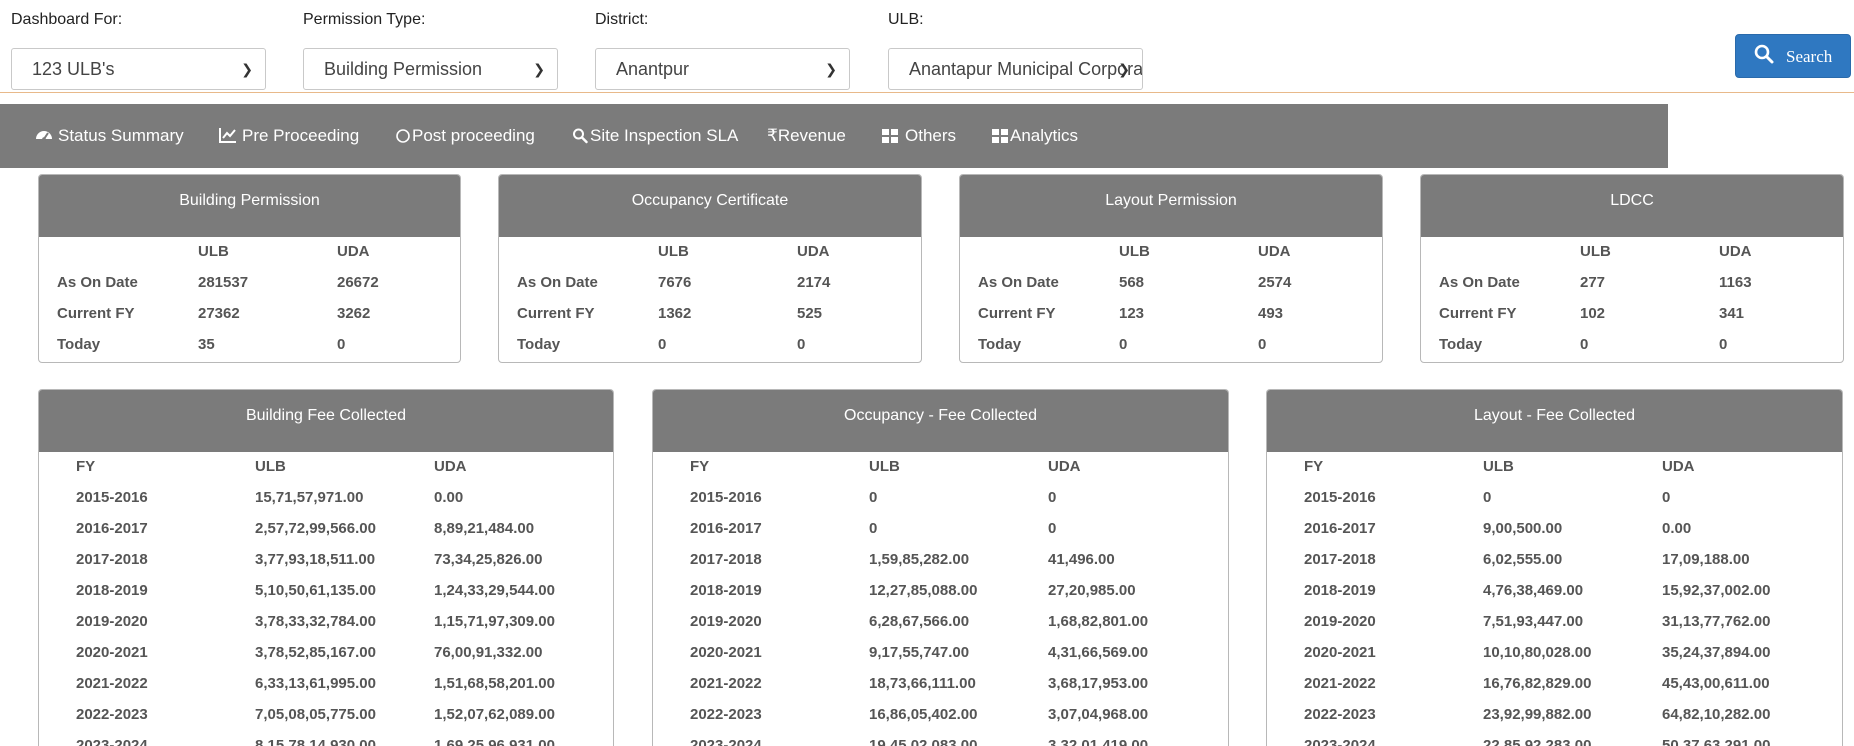 The width and height of the screenshot is (1854, 746). What do you see at coordinates (86, 466) in the screenshot?
I see `column-header-fy: FY` at bounding box center [86, 466].